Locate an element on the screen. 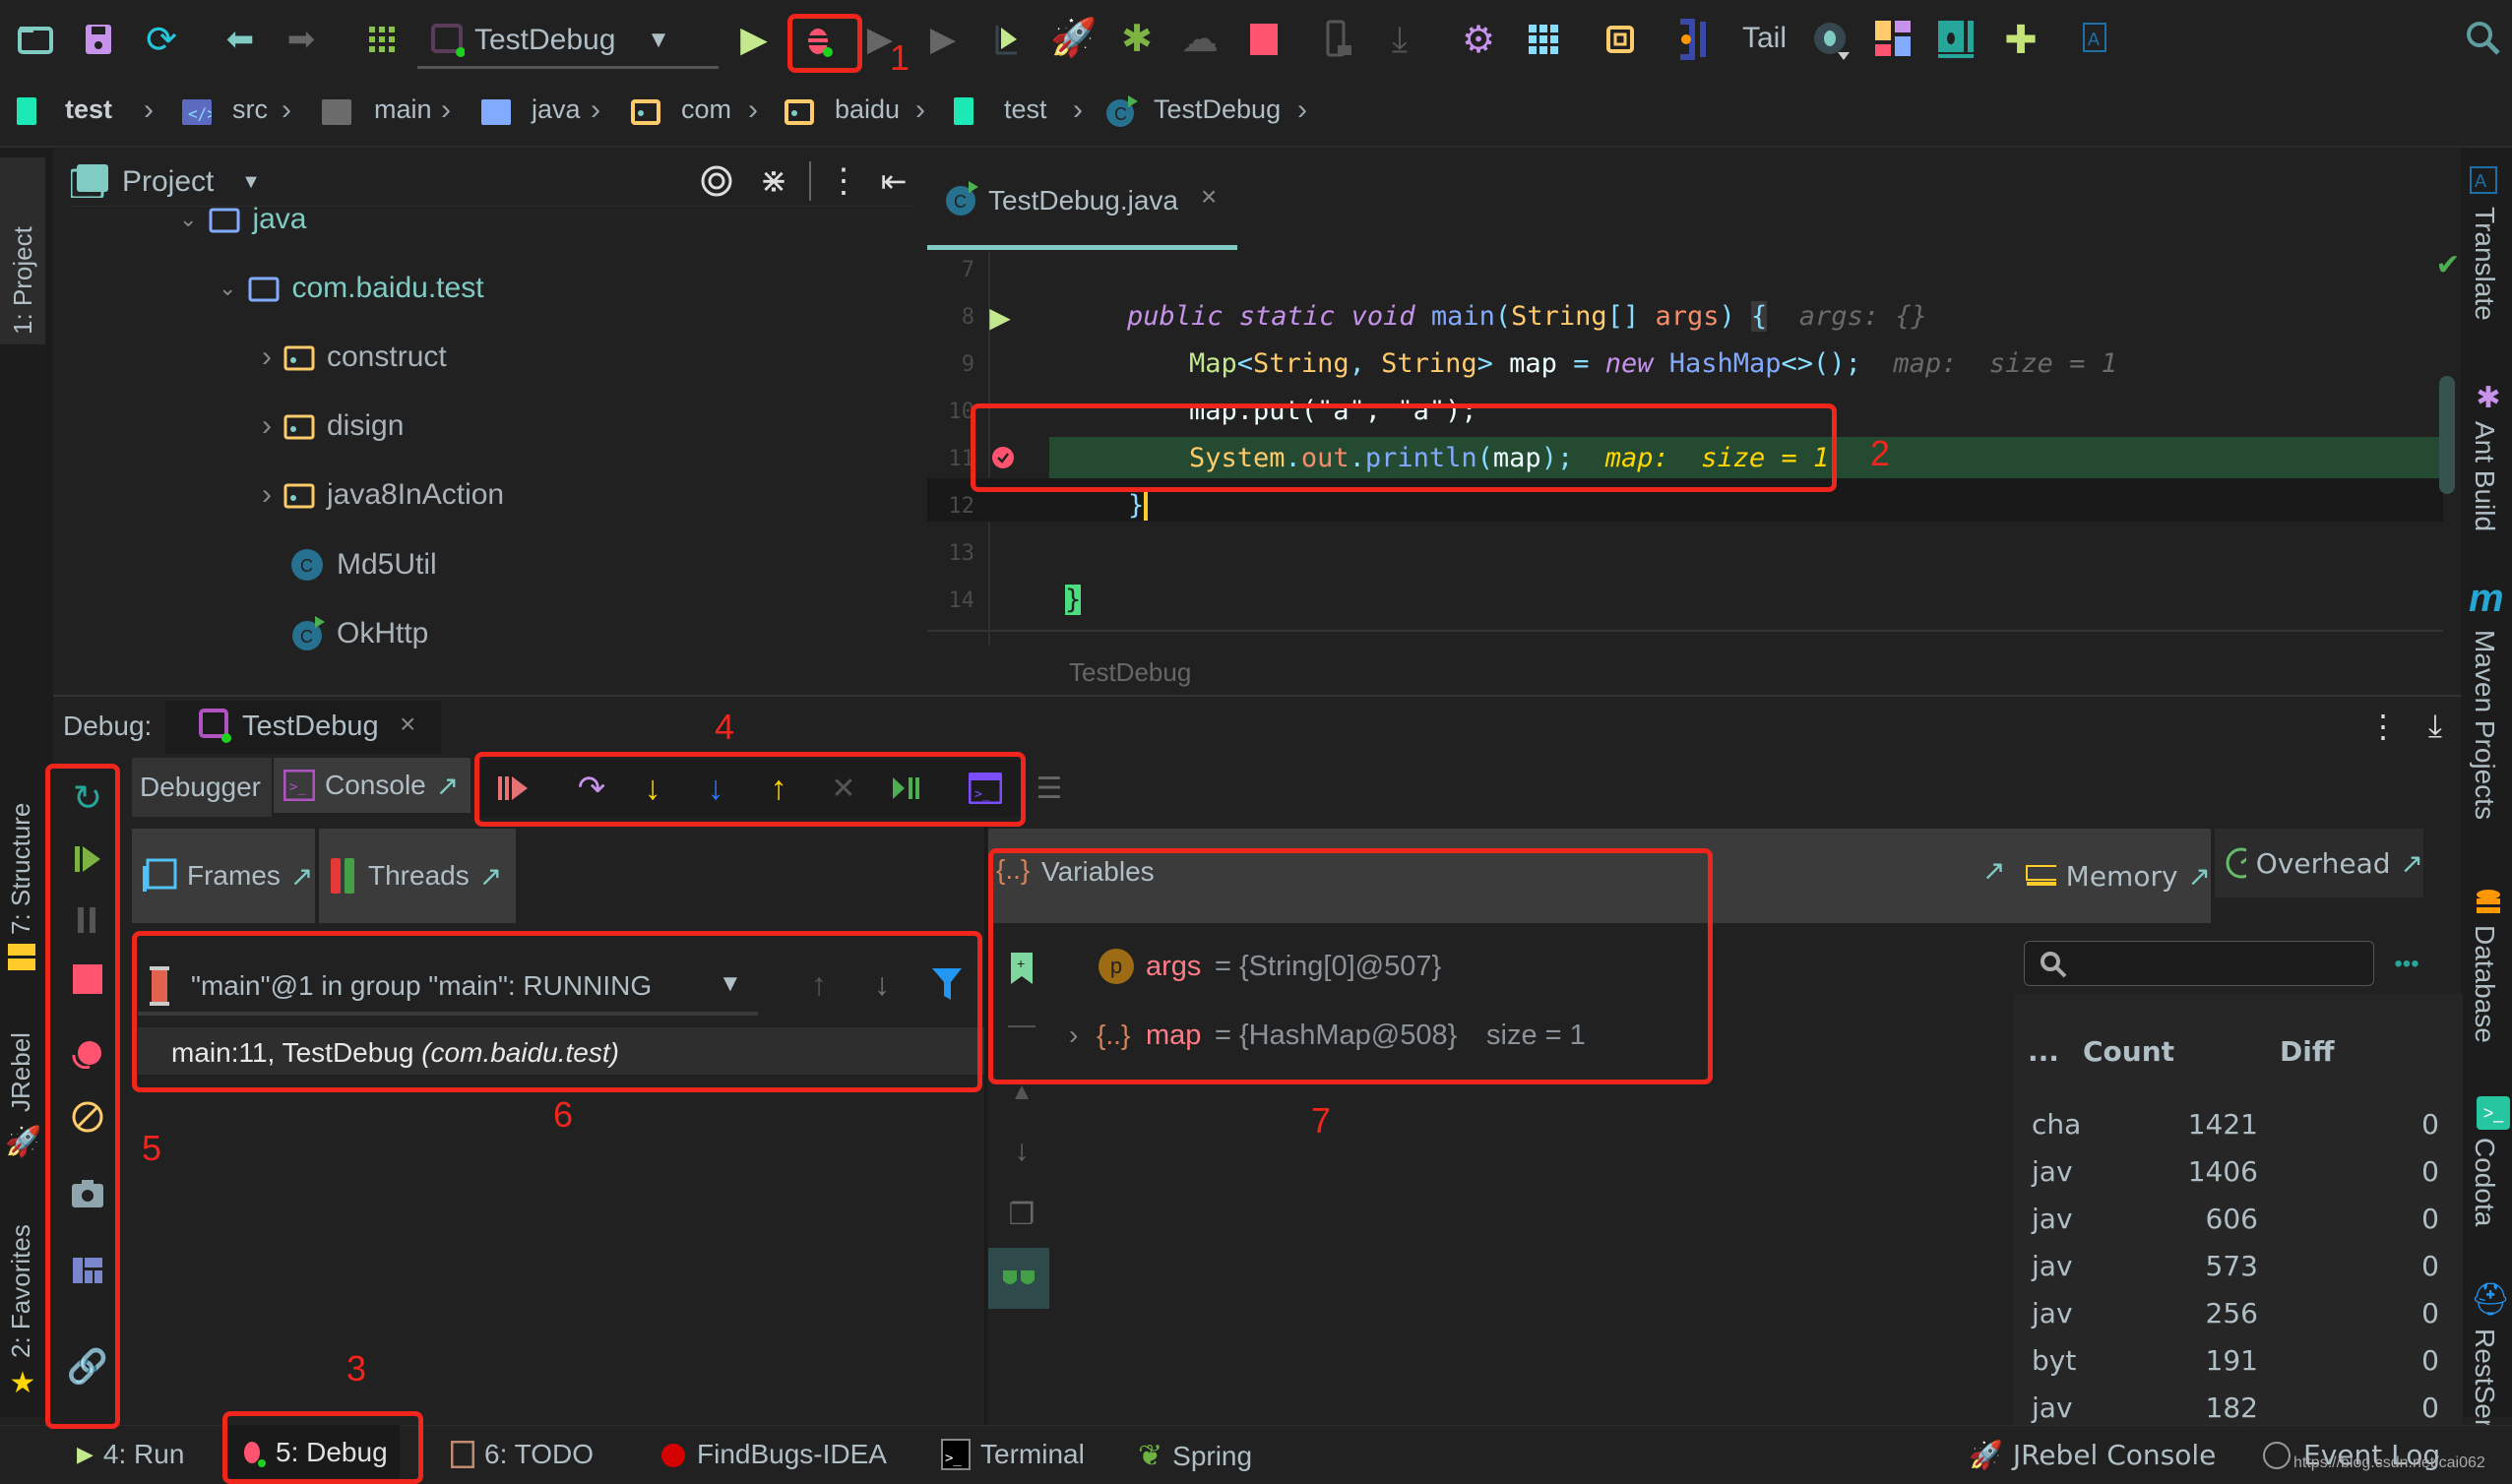  open-folder-icon is located at coordinates (36, 40).